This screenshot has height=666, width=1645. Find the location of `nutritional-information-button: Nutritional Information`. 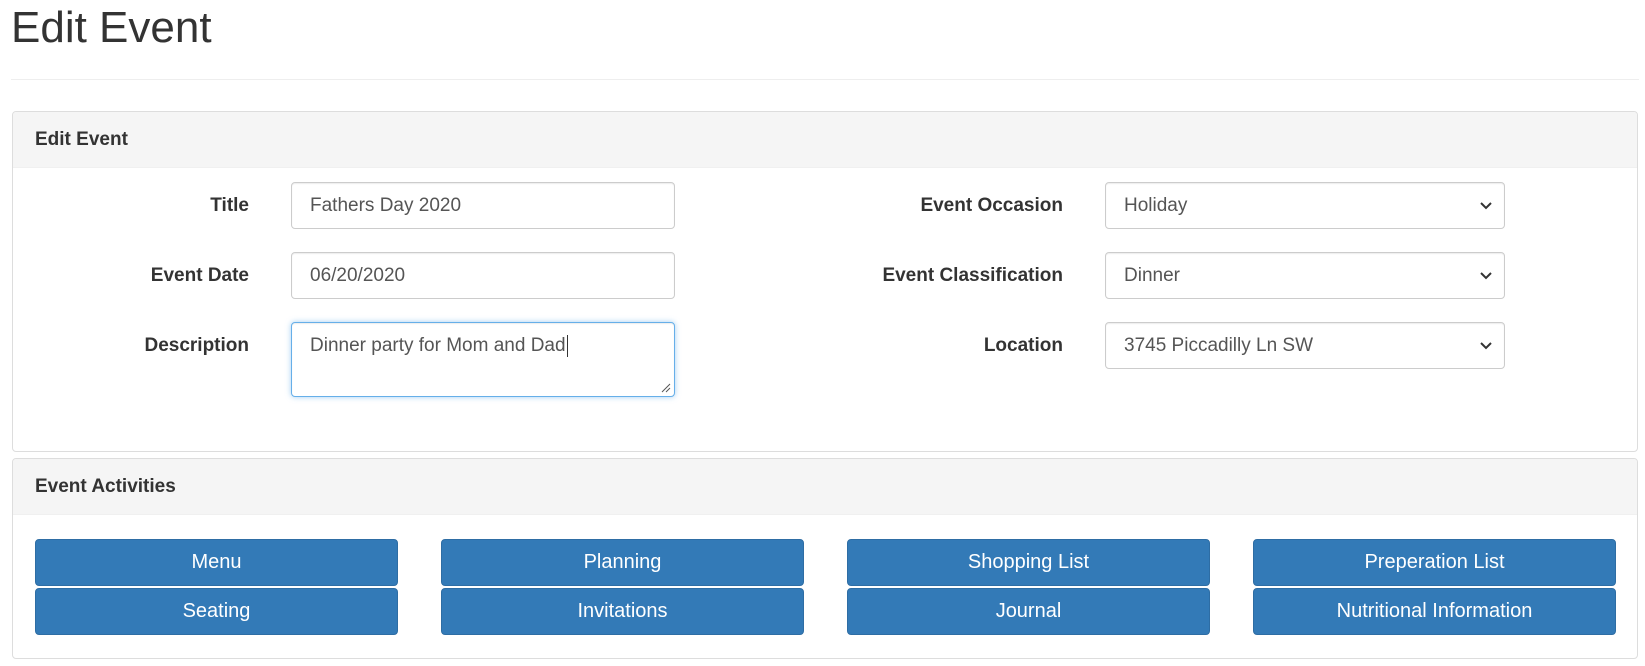

nutritional-information-button: Nutritional Information is located at coordinates (1434, 611).